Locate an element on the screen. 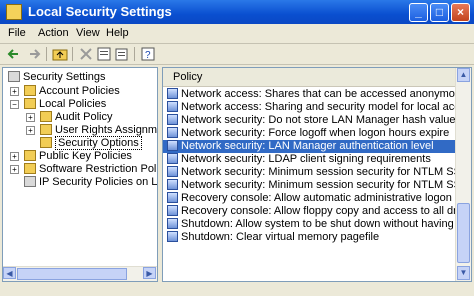 The height and width of the screenshot is (296, 474). expand-software-restriction: + is located at coordinates (14, 169).